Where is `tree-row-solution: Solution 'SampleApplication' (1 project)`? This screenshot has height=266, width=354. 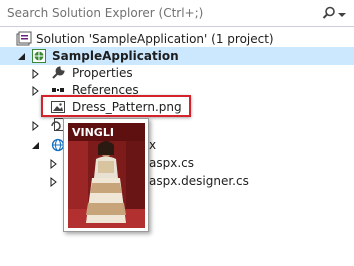
tree-row-solution: Solution 'SampleApplication' (1 project) is located at coordinates (177, 39).